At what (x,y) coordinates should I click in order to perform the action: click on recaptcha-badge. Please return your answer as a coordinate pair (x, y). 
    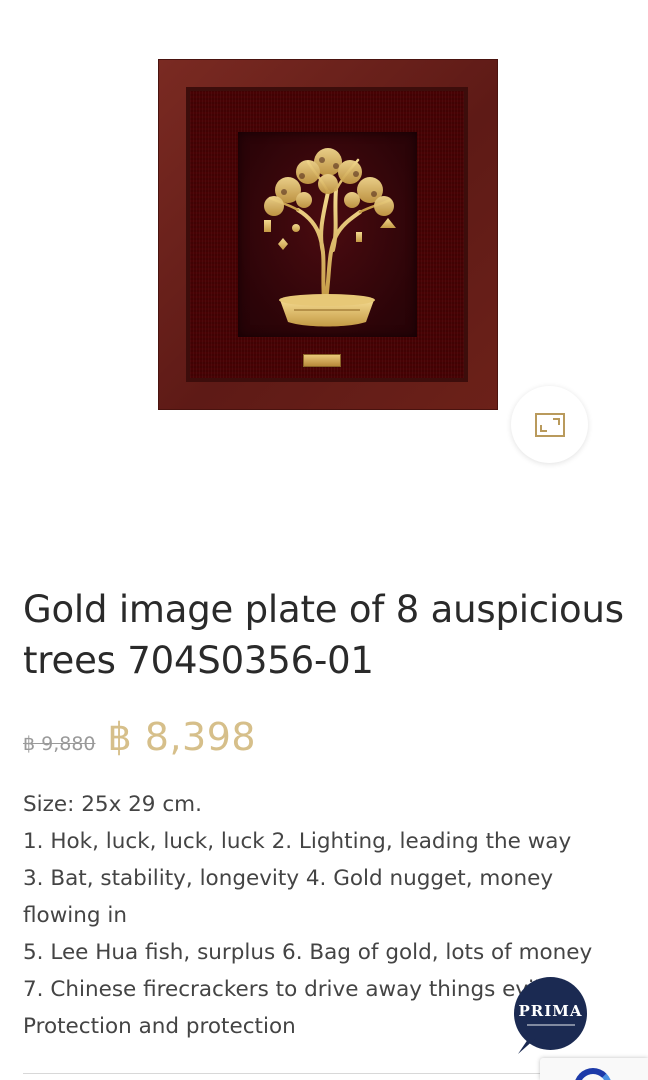
    Looking at the image, I should click on (594, 1069).